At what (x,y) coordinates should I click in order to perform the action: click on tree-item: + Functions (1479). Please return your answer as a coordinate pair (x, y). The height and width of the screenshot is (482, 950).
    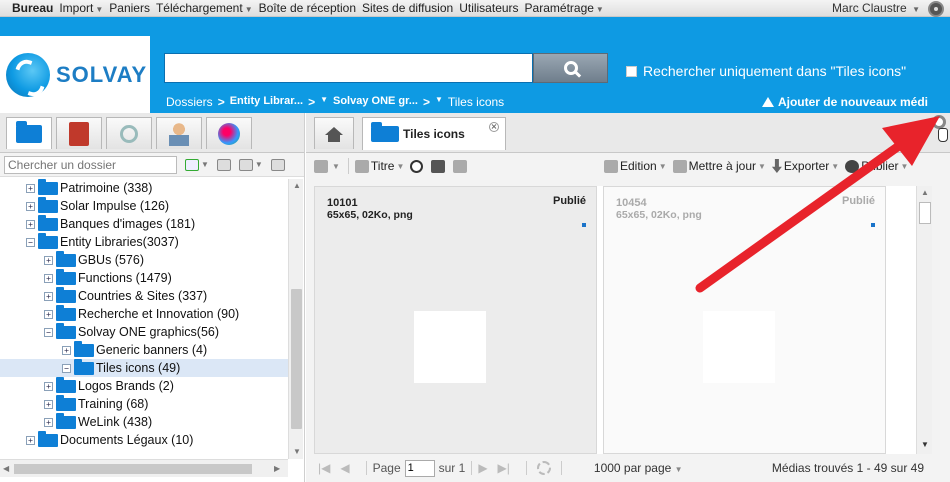
    Looking at the image, I should click on (144, 277).